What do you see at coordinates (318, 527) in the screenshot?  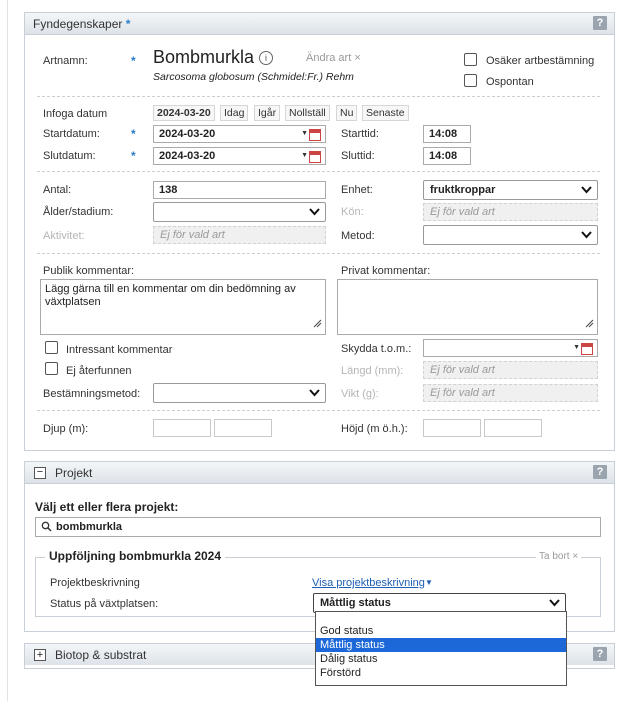 I see `projekt-search-input: bombmurkla` at bounding box center [318, 527].